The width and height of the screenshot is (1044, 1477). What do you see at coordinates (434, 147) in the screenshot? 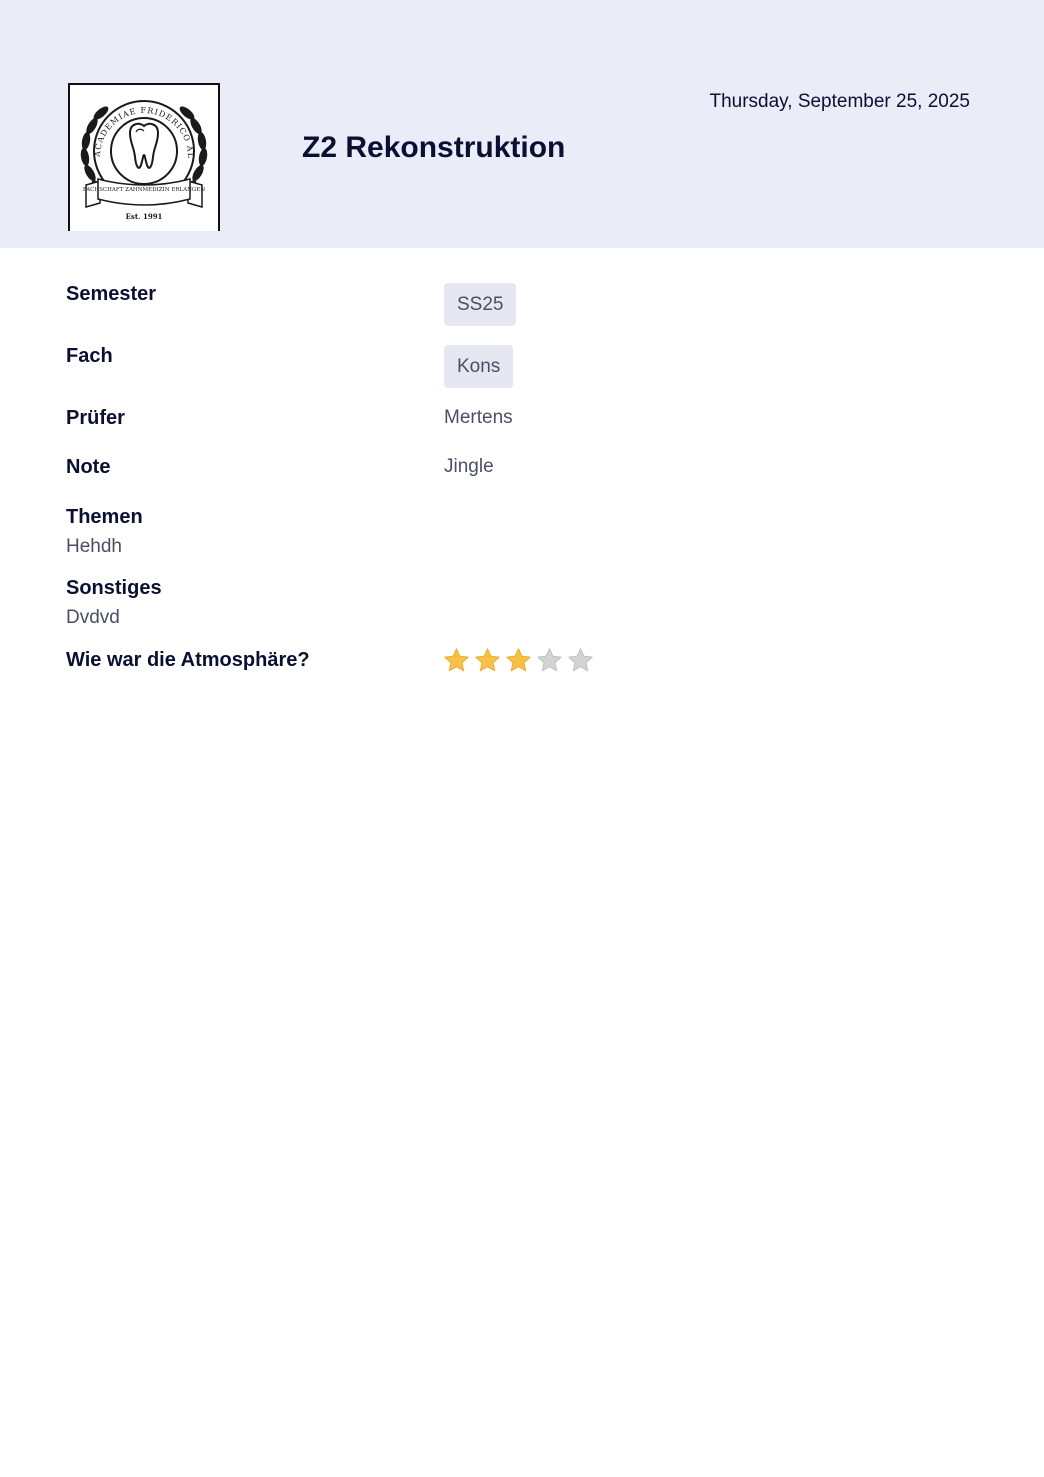
I see `page-title: Z2 Rekonstruktion` at bounding box center [434, 147].